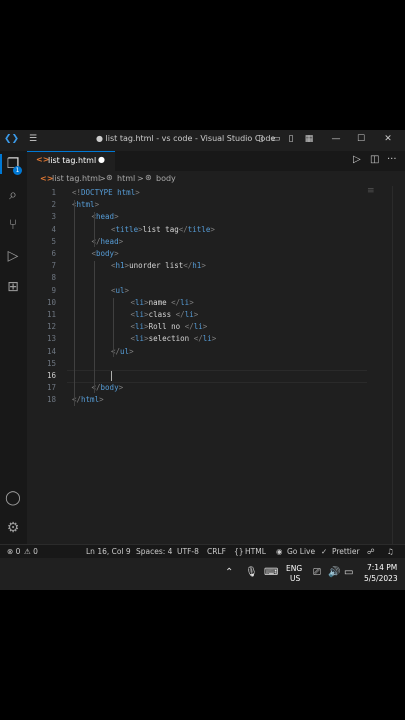 The height and width of the screenshot is (720, 405). Describe the element at coordinates (13, 498) in the screenshot. I see `account-icon: ◯` at that location.